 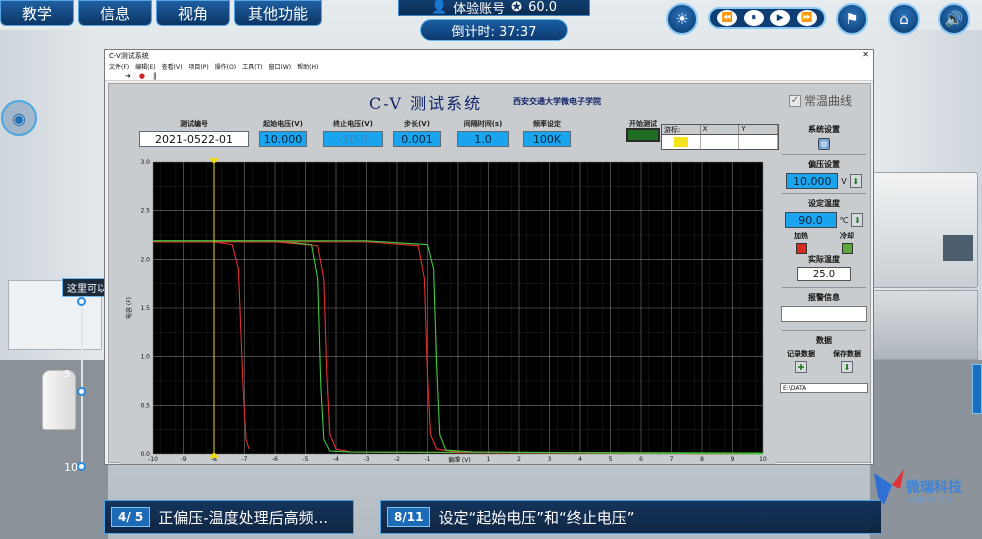 I want to click on y-tick-label: 1.5, so click(x=145, y=308).